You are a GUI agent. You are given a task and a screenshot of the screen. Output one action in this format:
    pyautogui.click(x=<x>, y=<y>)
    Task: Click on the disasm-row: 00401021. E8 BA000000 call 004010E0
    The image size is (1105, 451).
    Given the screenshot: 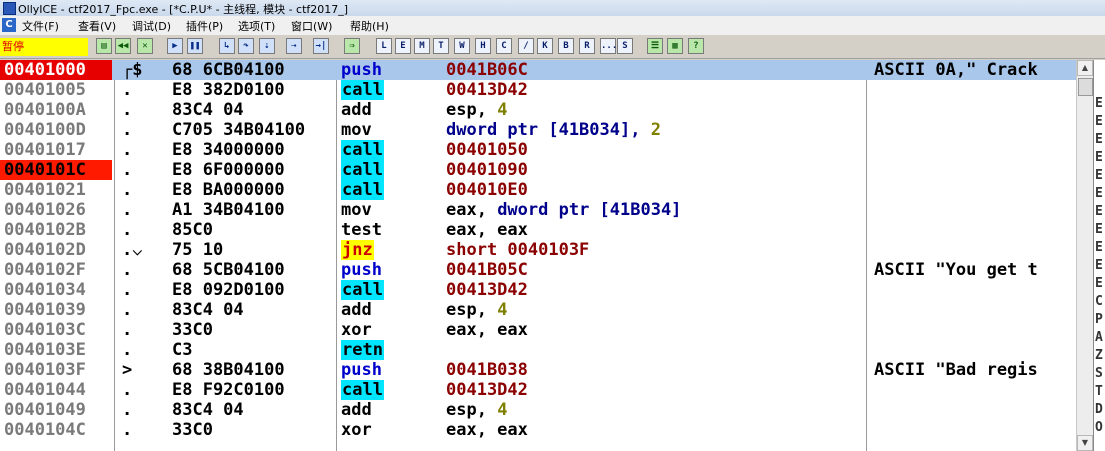 What is the action you would take?
    pyautogui.click(x=538, y=190)
    